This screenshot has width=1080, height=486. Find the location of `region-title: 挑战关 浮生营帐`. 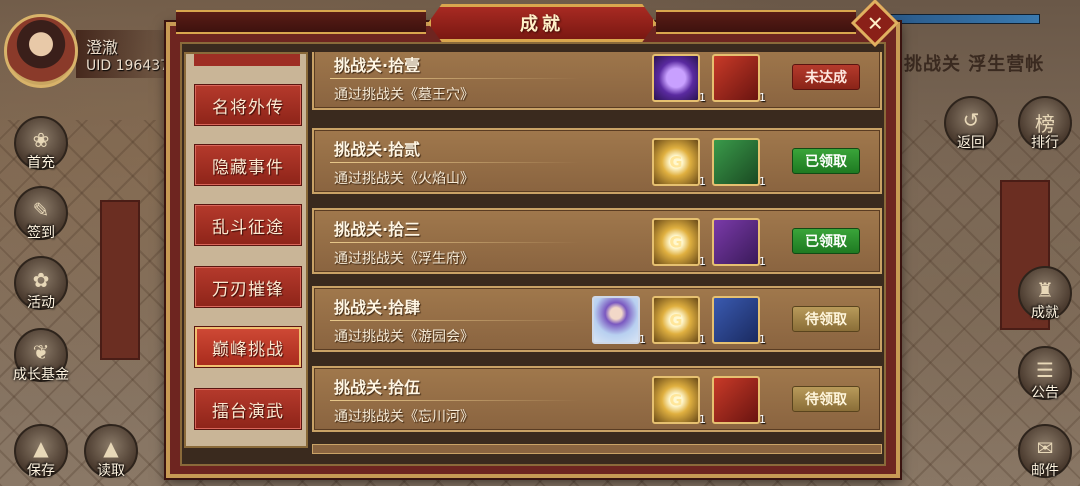

region-title: 挑战关 浮生营帐 is located at coordinates (974, 64).